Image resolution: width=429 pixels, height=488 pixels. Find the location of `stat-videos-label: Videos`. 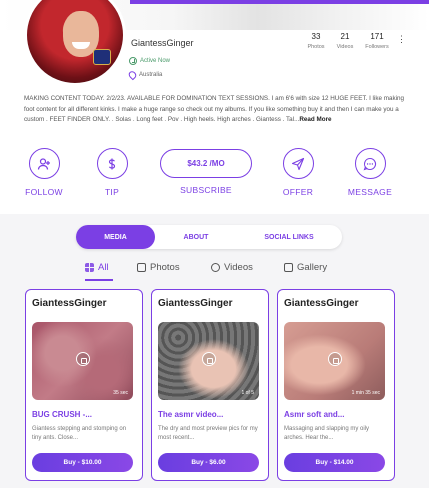

stat-videos-label: Videos is located at coordinates (345, 47).